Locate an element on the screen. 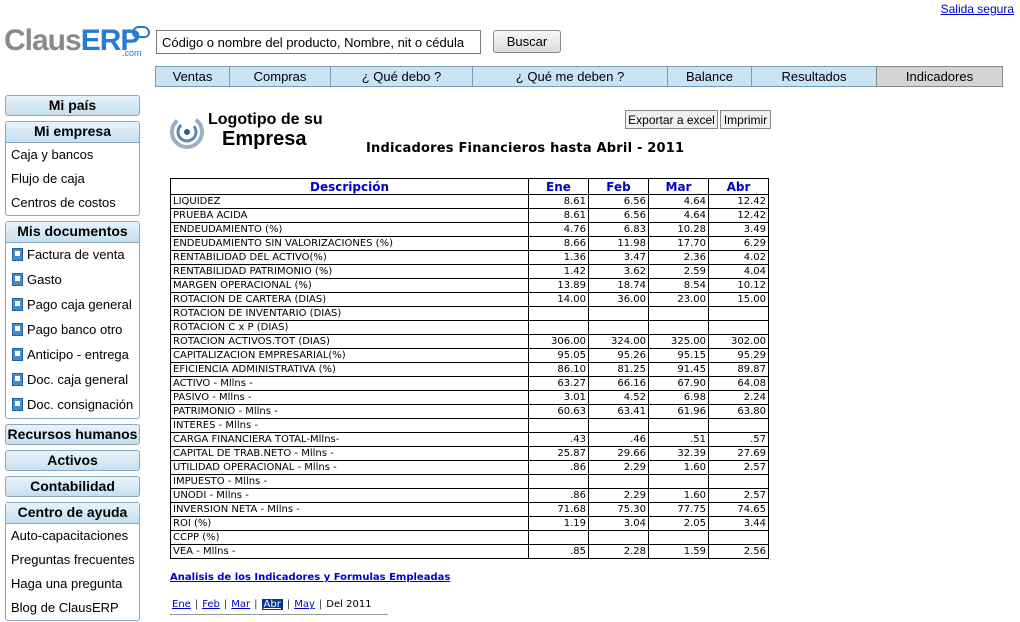  month-link-may: May is located at coordinates (304, 604).